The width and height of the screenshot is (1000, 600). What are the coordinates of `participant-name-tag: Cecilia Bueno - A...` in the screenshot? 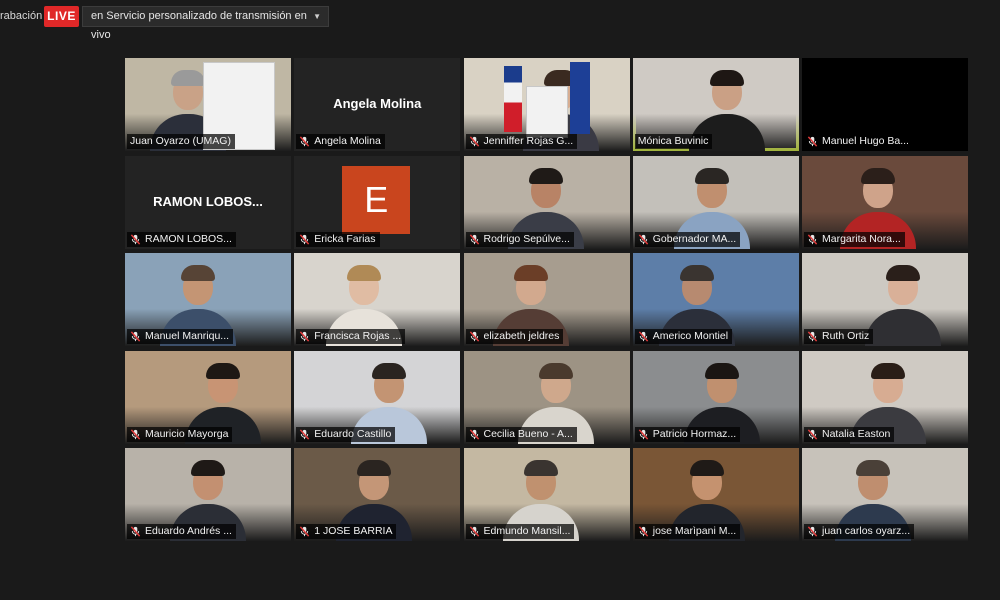 It's located at (521, 434).